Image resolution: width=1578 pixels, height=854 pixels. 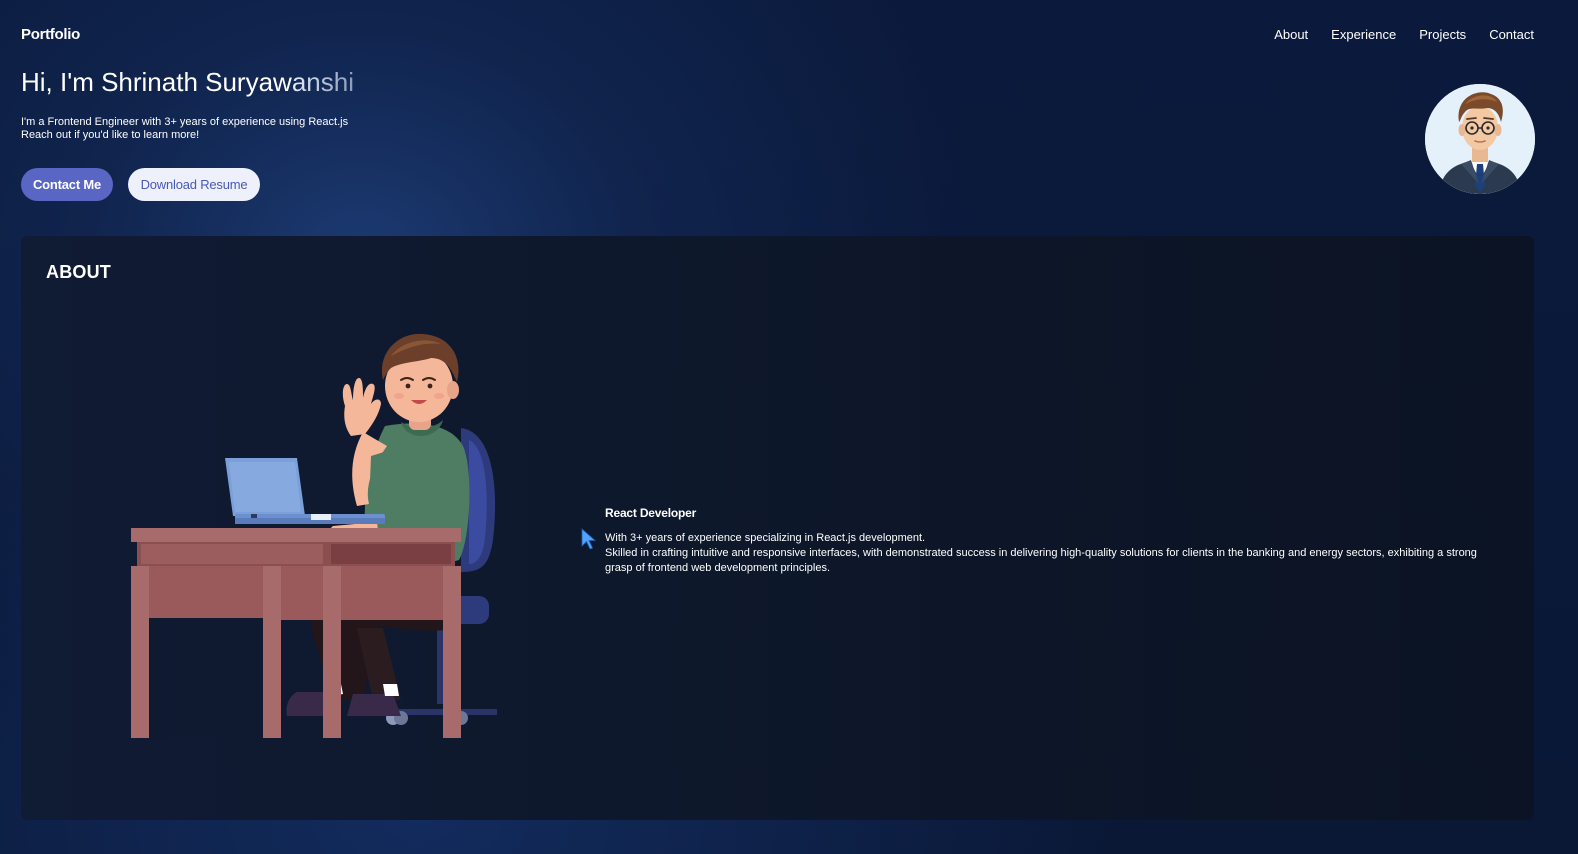 I want to click on hero-headline: Hi, I'm Shrinath Suryawanshi, so click(x=187, y=82).